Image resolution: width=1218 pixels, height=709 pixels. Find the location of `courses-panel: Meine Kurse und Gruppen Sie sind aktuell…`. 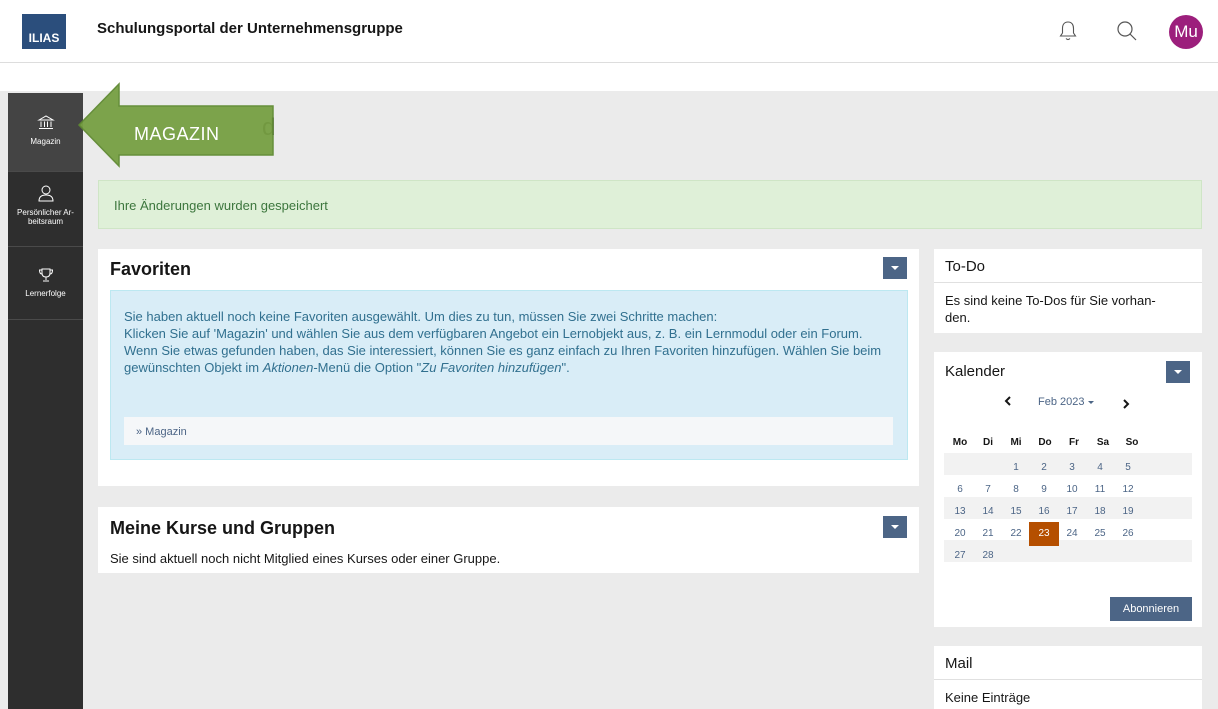

courses-panel: Meine Kurse und Gruppen Sie sind aktuell… is located at coordinates (508, 540).